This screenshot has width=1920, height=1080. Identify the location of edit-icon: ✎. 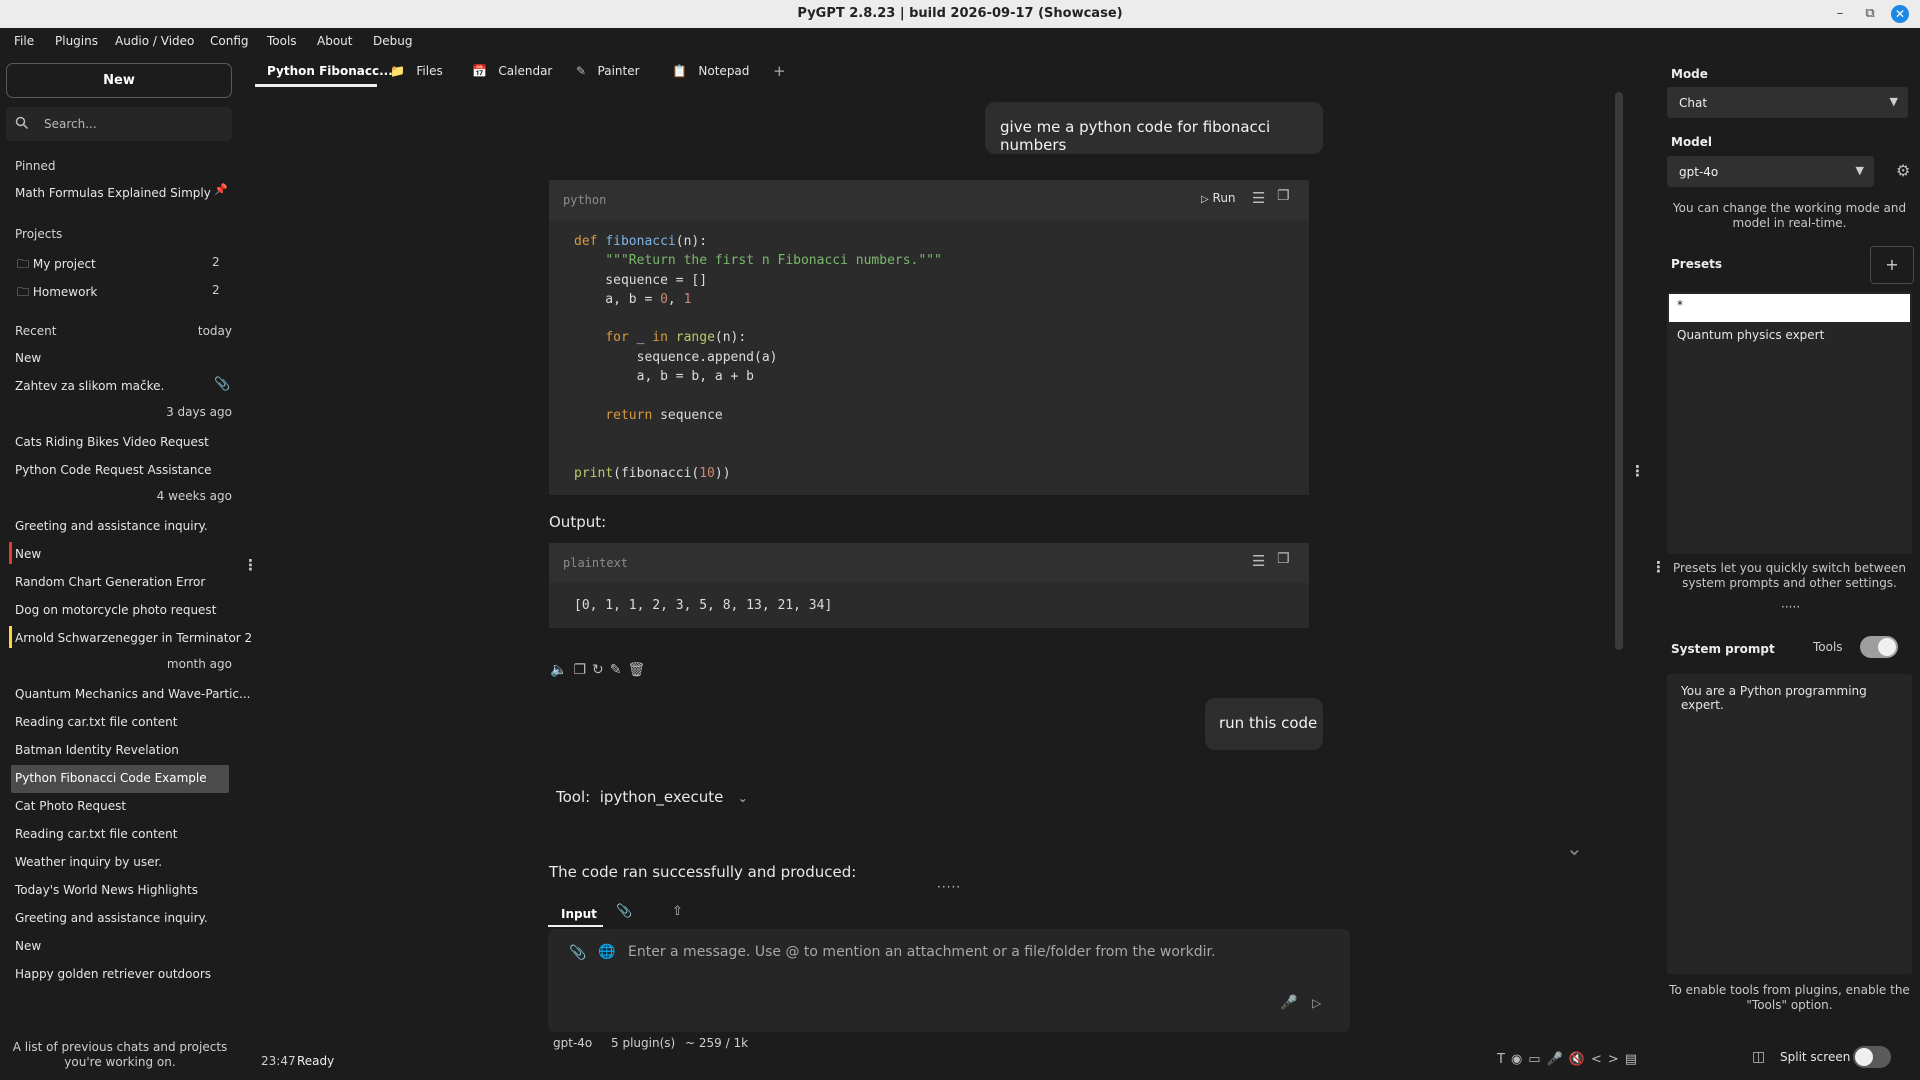
(619, 670).